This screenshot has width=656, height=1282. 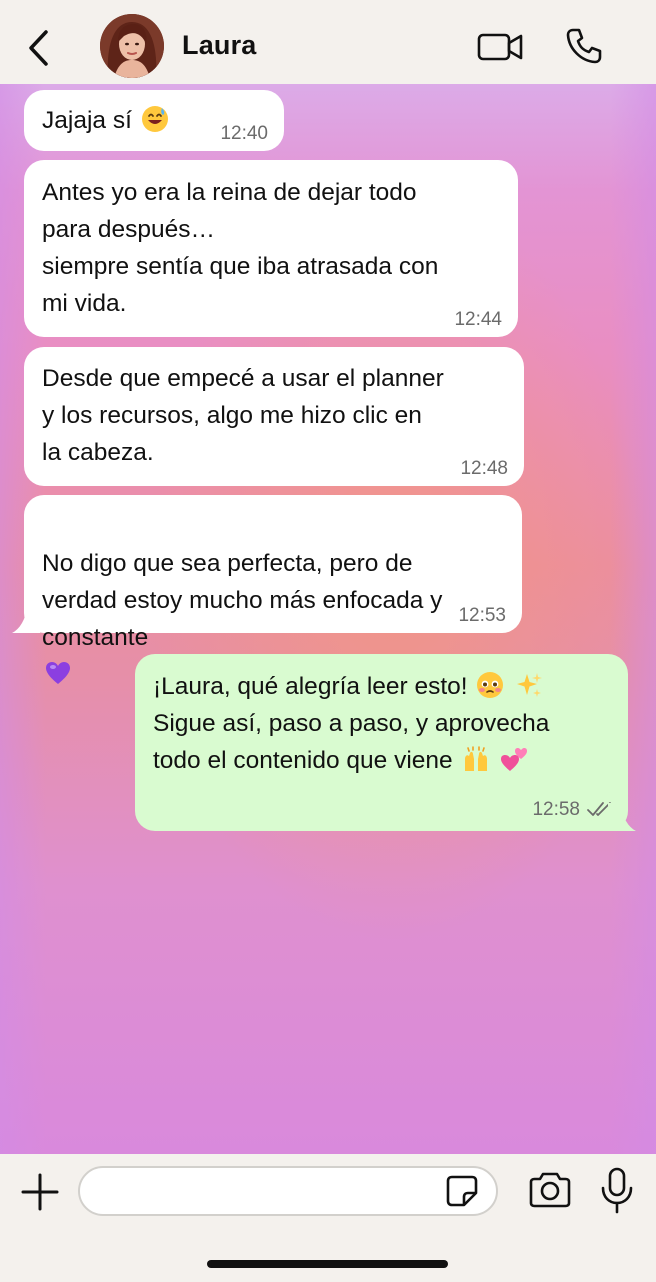 I want to click on avatar-image, so click(x=132, y=46).